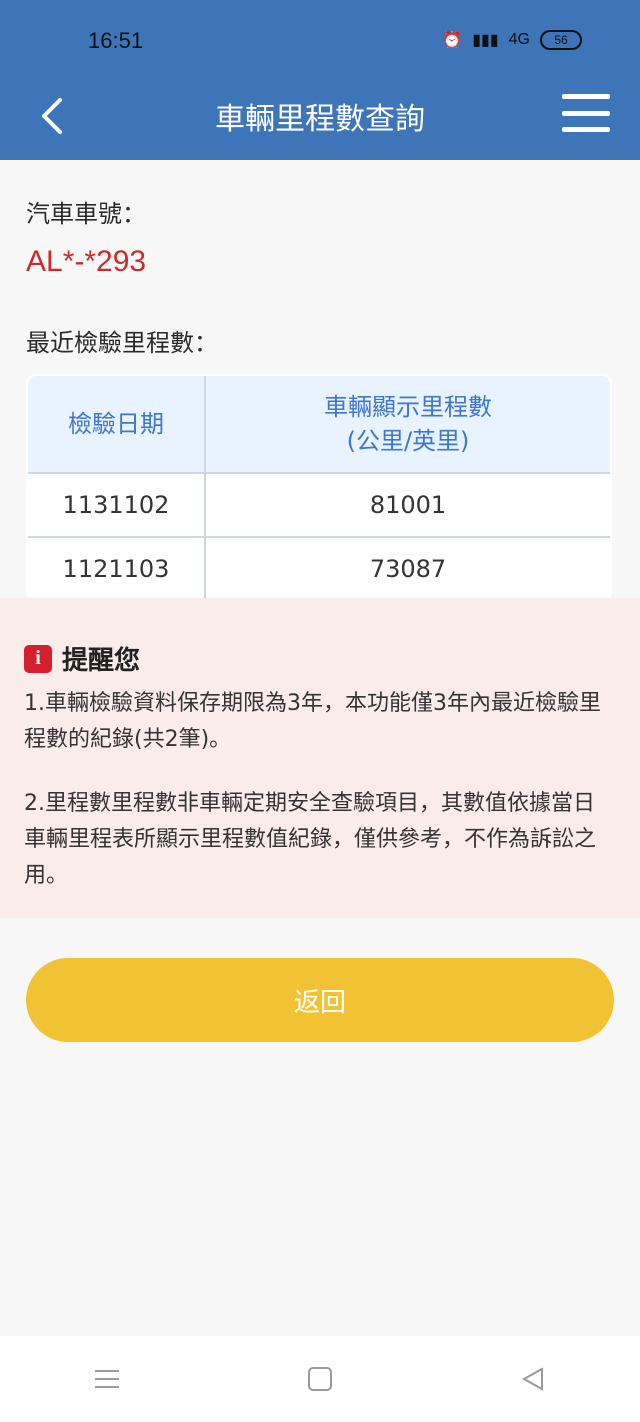 This screenshot has height=1422, width=640. Describe the element at coordinates (320, 80) in the screenshot. I see `app-header: 16:51 ⏰ ▮▮▮ 4G 56 車輛里程數查詢` at that location.